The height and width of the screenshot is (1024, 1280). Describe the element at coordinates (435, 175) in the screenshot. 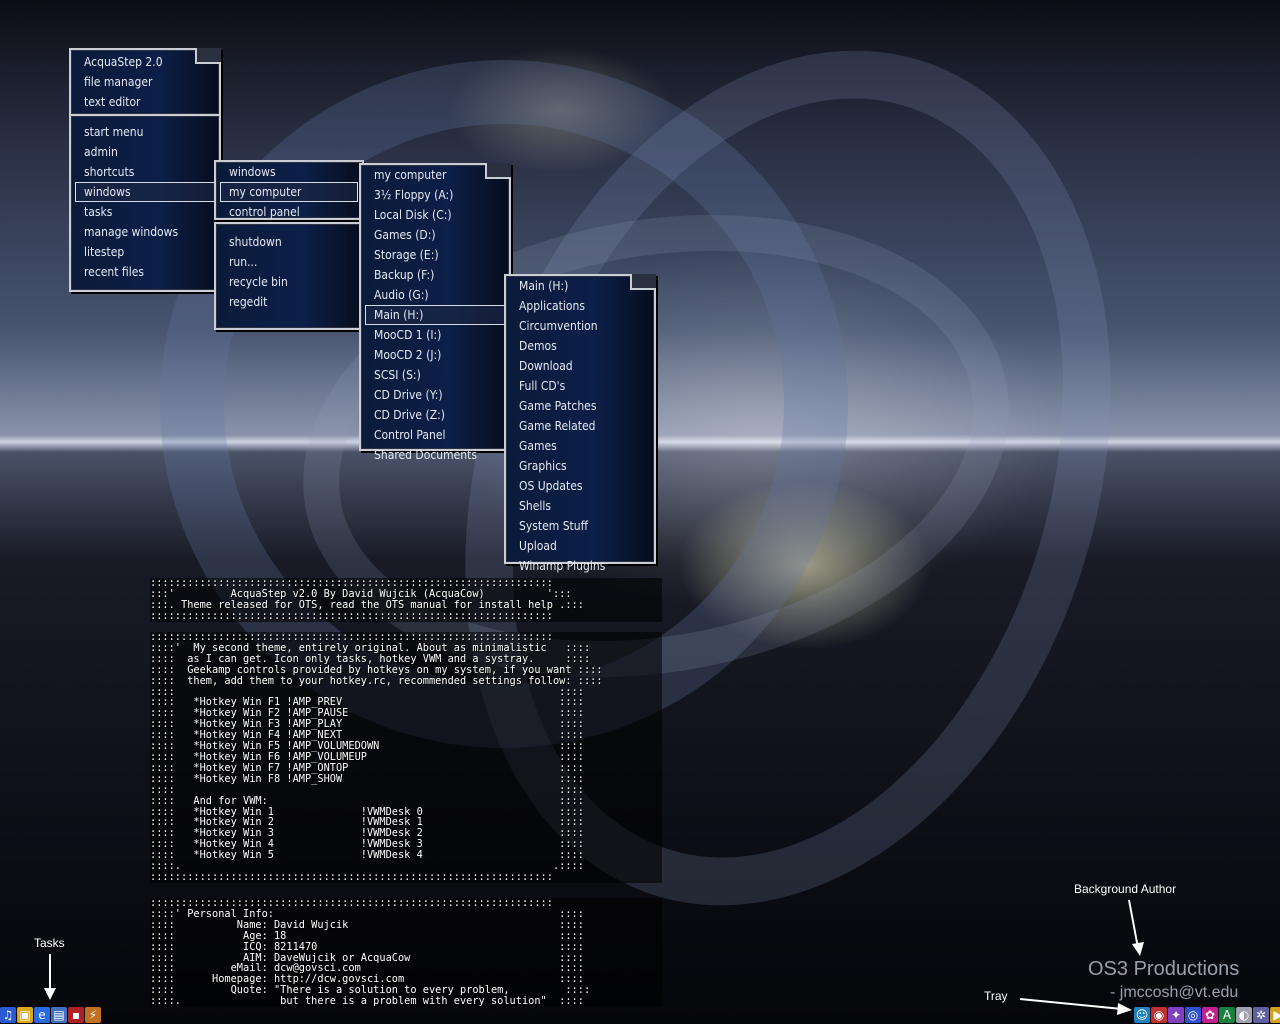

I see `my-computer-menu-item-my-computer: my computer` at that location.